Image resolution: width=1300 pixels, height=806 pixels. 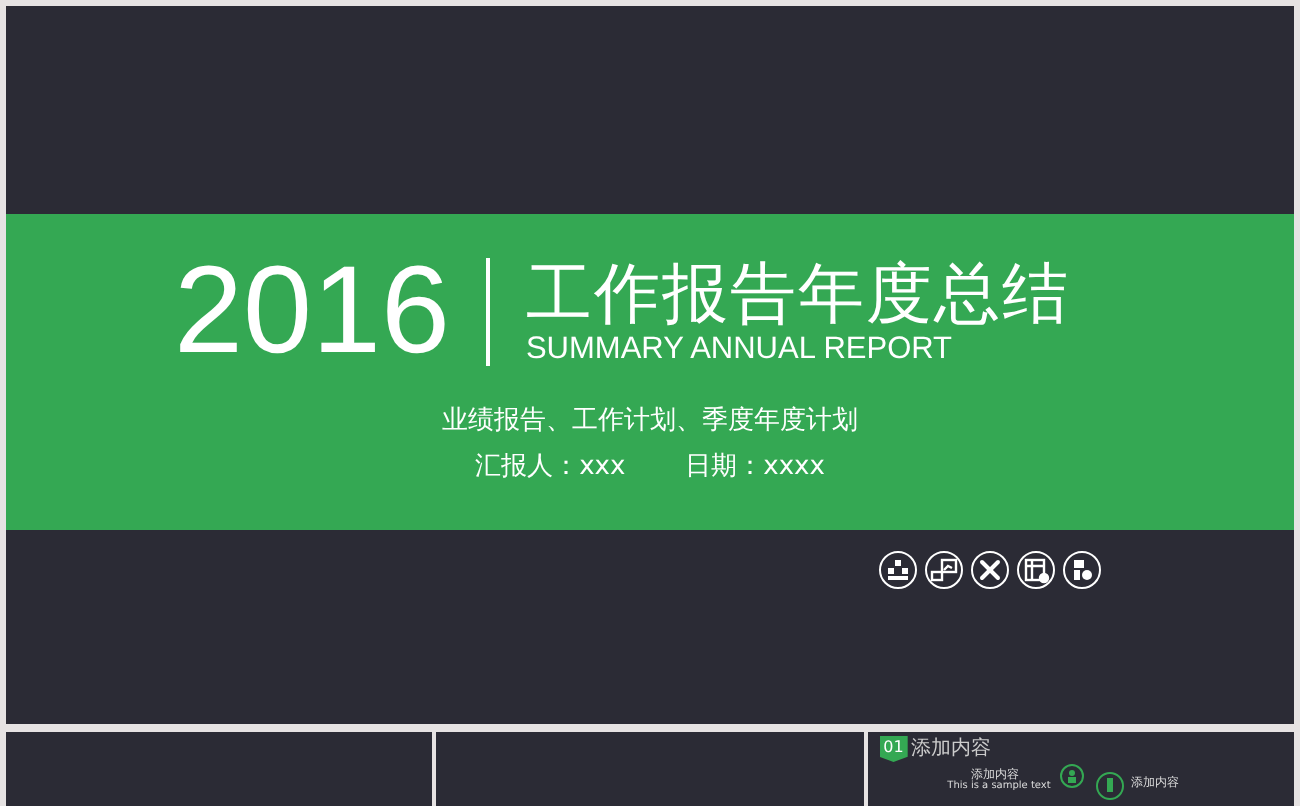 I want to click on number-badge: 01, so click(x=893, y=749).